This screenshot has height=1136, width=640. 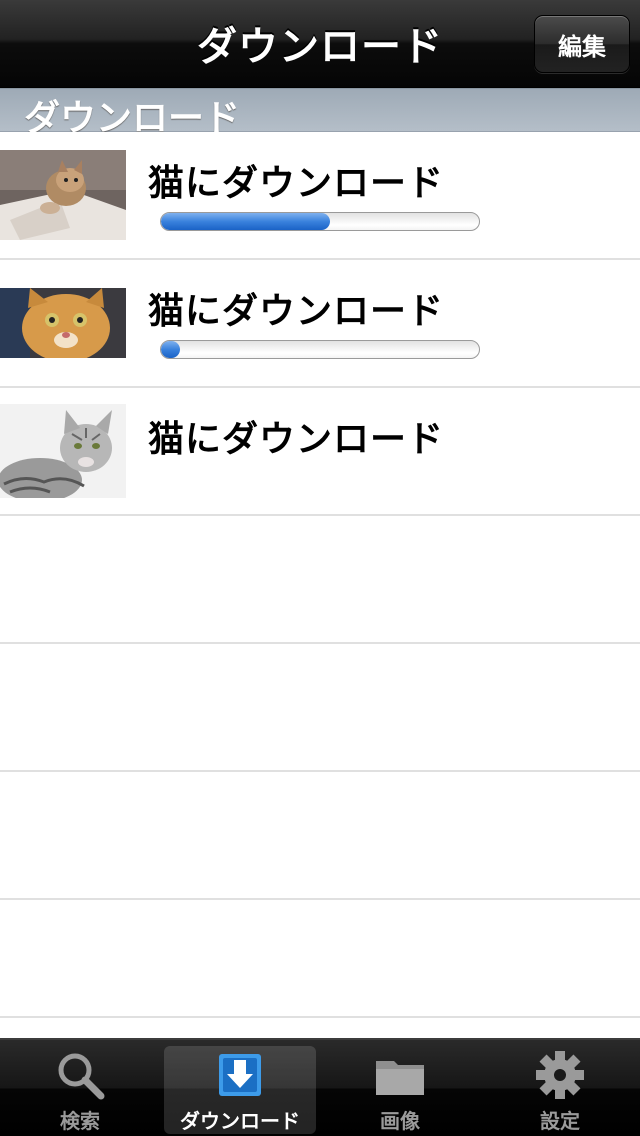 I want to click on tab-bar: 検索 ダウンロード 画像 設定, so click(x=320, y=1087).